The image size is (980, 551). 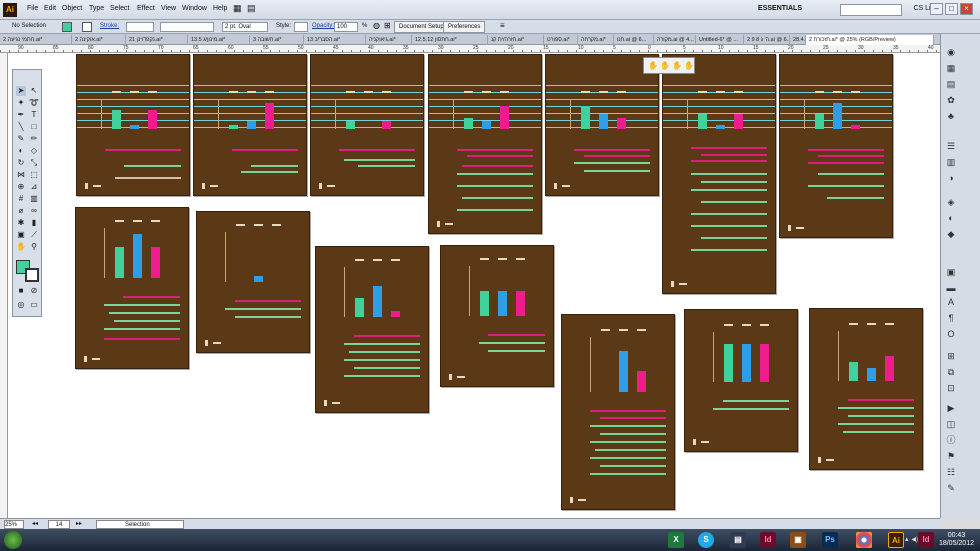 I want to click on align-panel-icon: ⊞, so click(x=951, y=356).